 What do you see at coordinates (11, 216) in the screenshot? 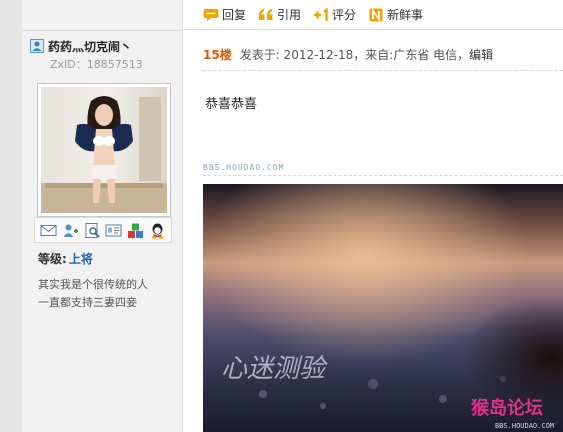
I see `left-edge-strip` at bounding box center [11, 216].